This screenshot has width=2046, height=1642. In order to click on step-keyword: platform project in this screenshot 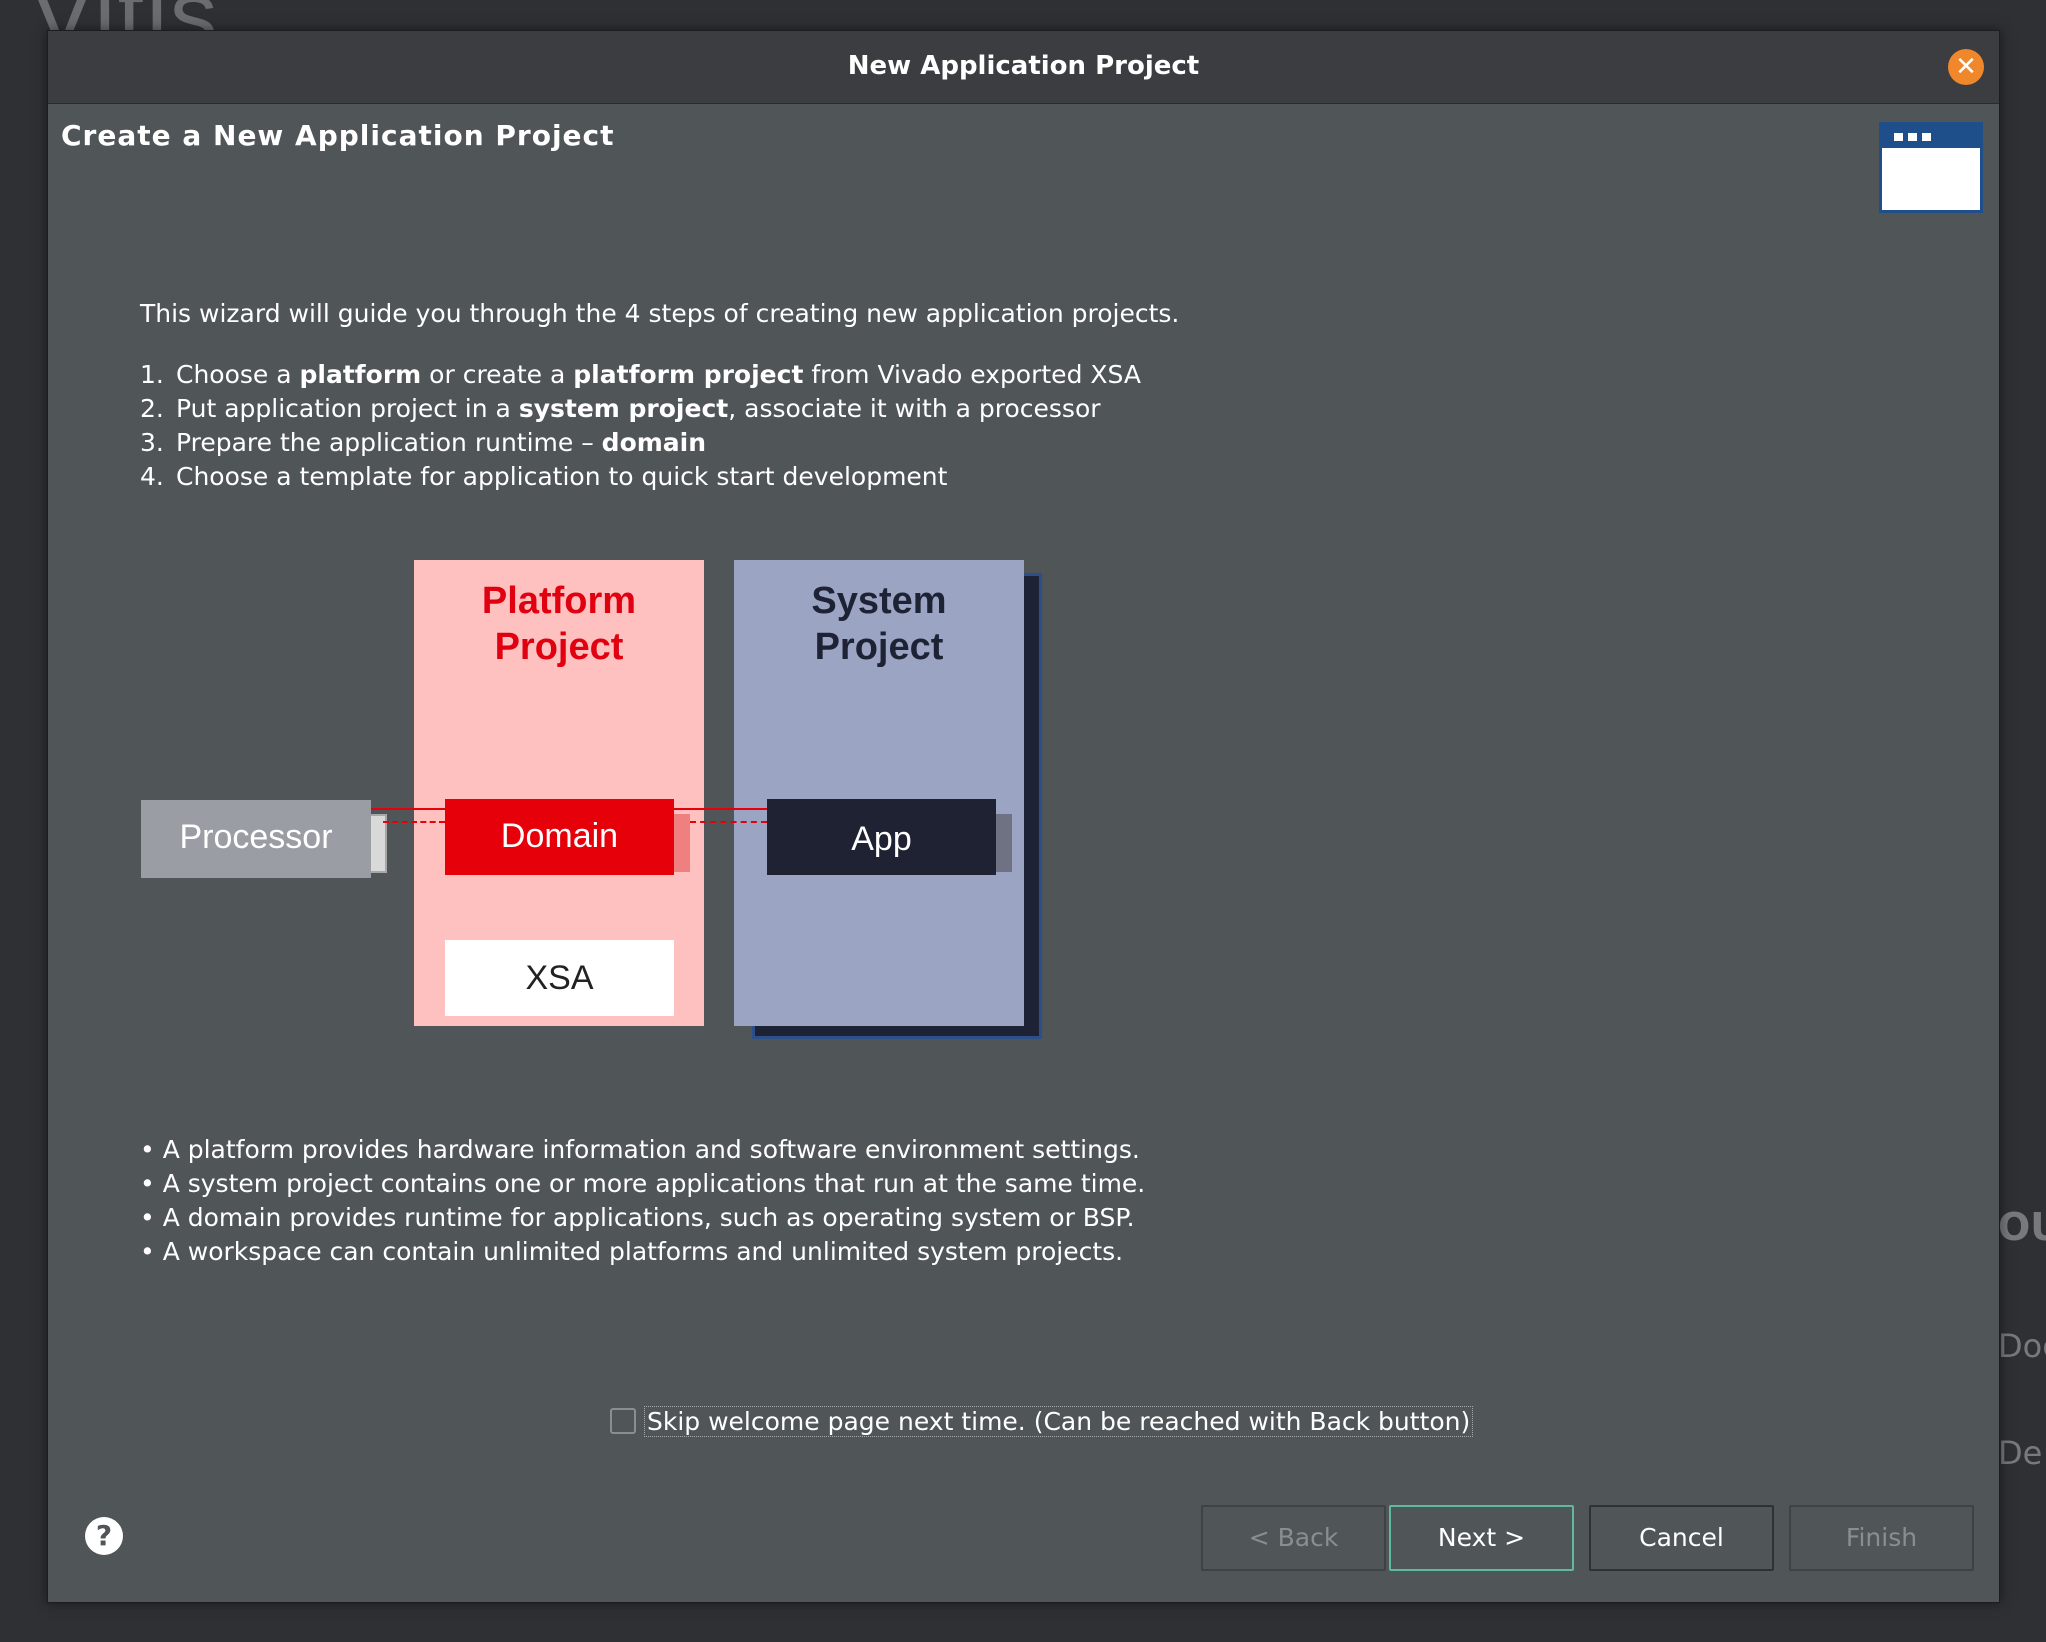, I will do `click(688, 374)`.